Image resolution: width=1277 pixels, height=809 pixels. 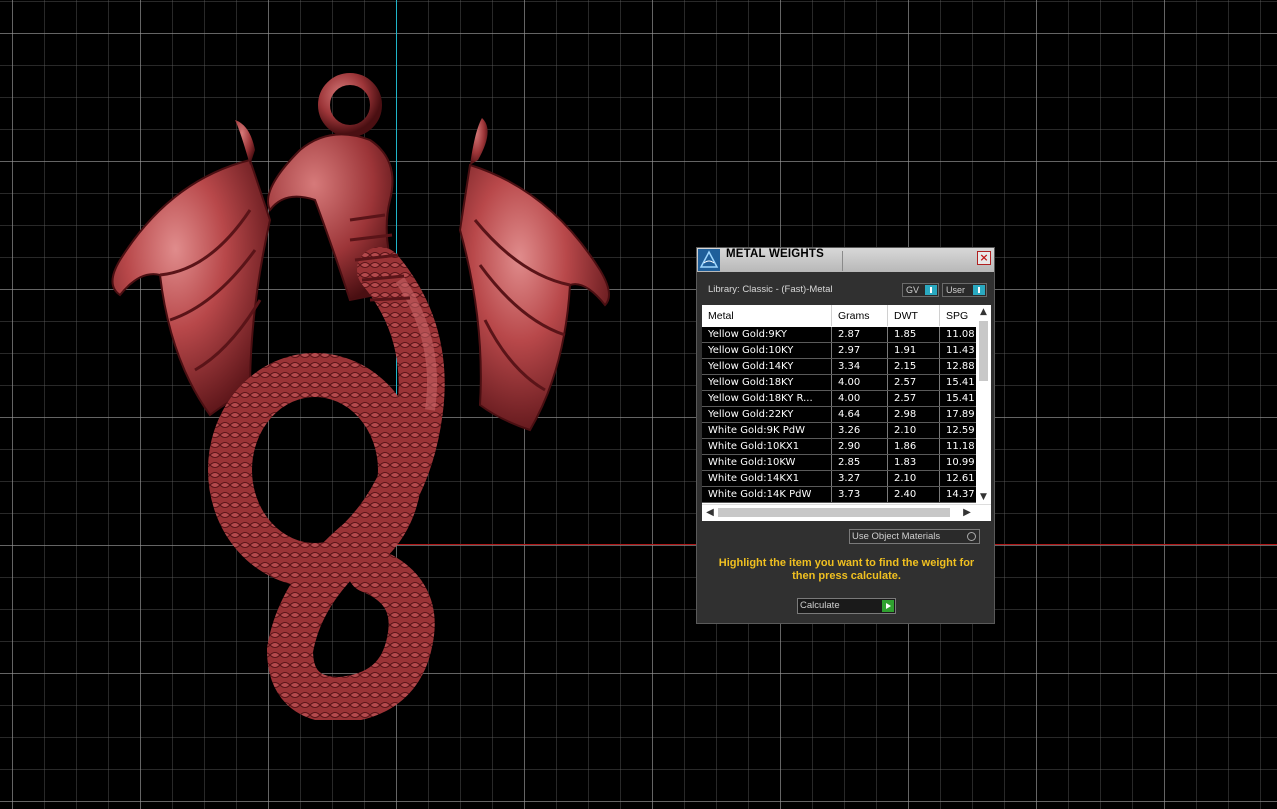 I want to click on table-header: Metal Grams DWT SPG, so click(x=839, y=315).